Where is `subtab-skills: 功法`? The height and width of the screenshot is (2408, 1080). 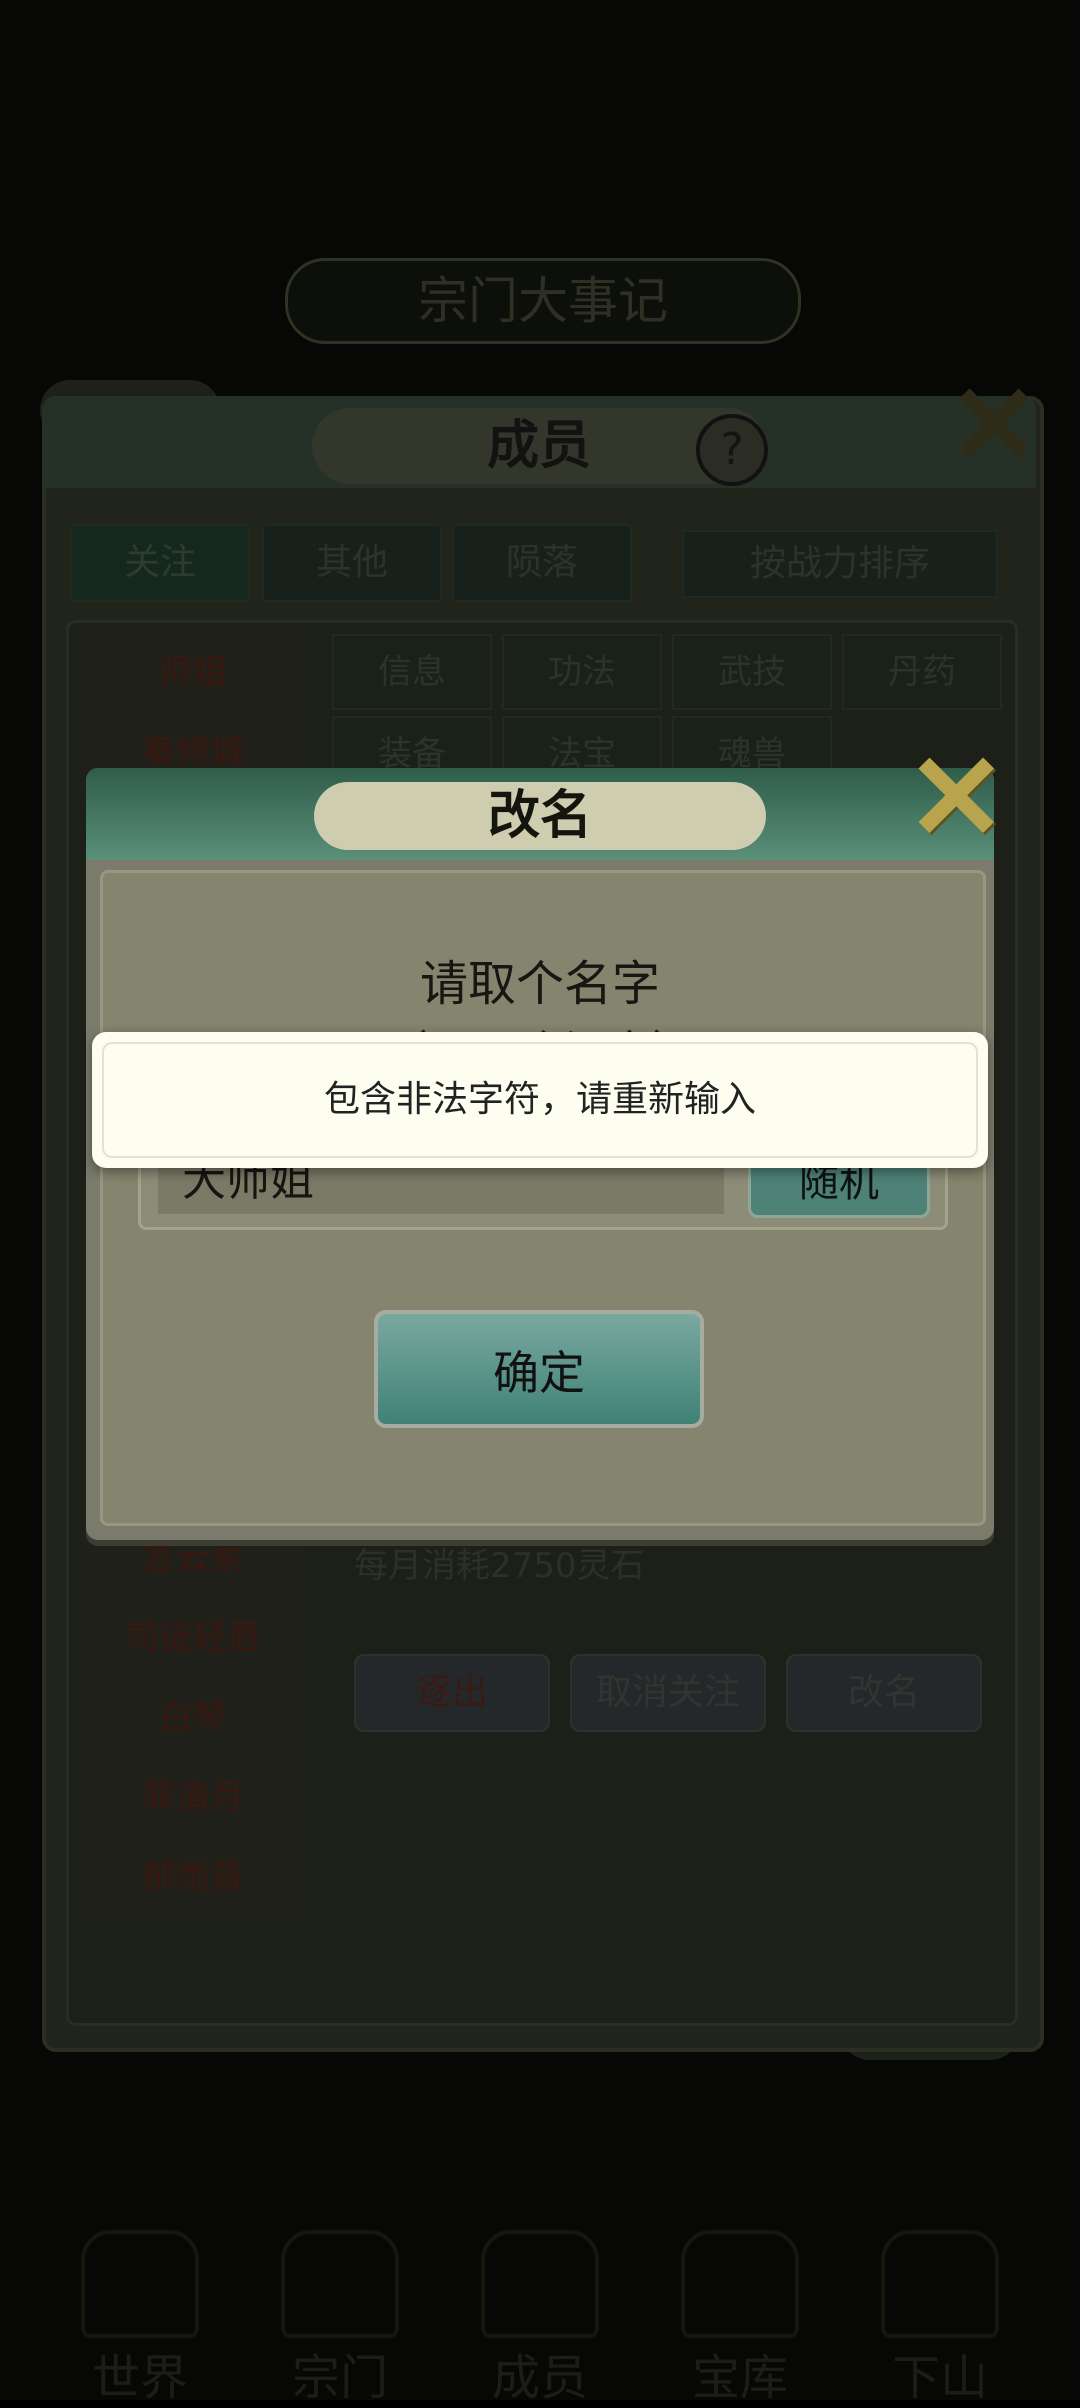 subtab-skills: 功法 is located at coordinates (582, 672).